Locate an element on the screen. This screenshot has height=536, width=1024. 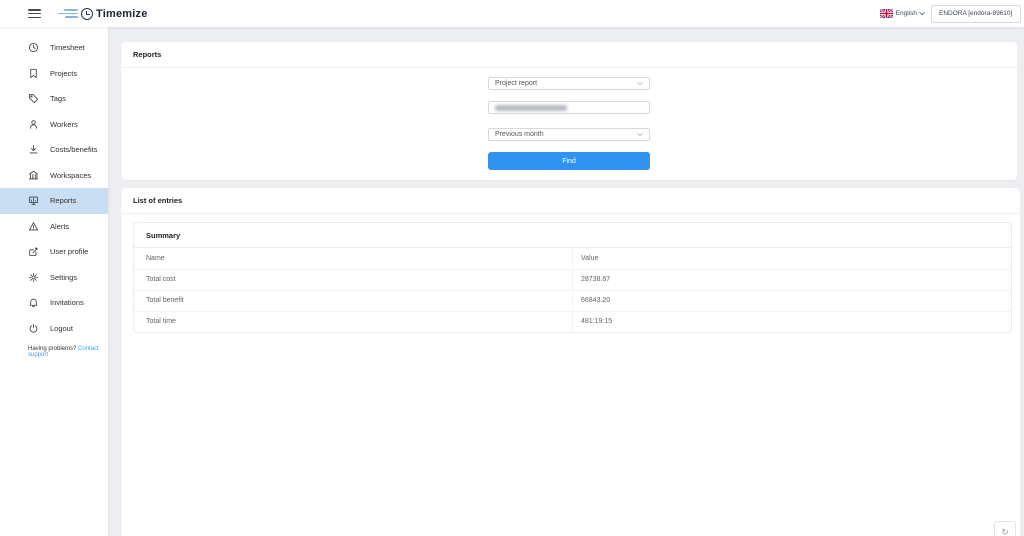
clock-icon is located at coordinates (33, 48).